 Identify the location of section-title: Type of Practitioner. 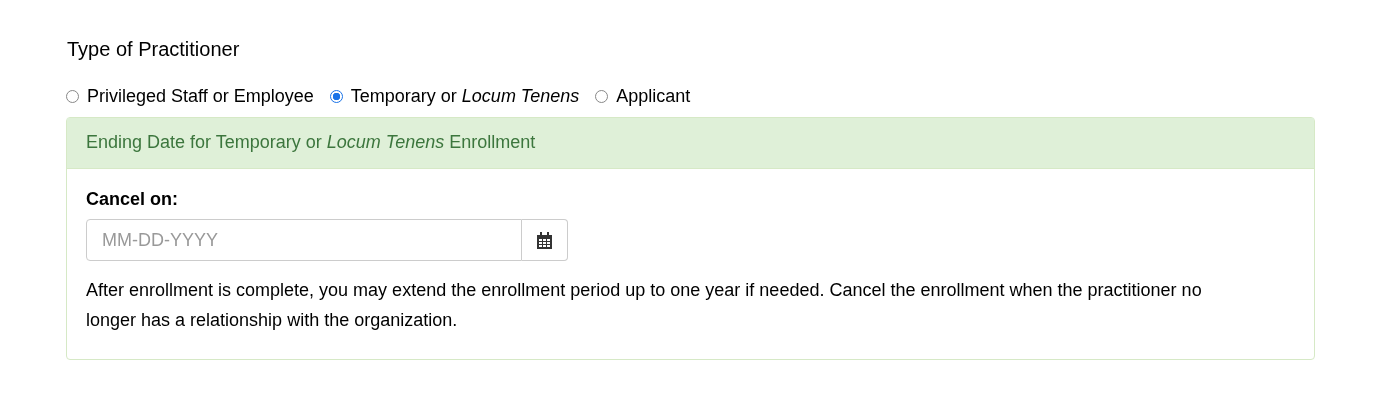
(154, 49).